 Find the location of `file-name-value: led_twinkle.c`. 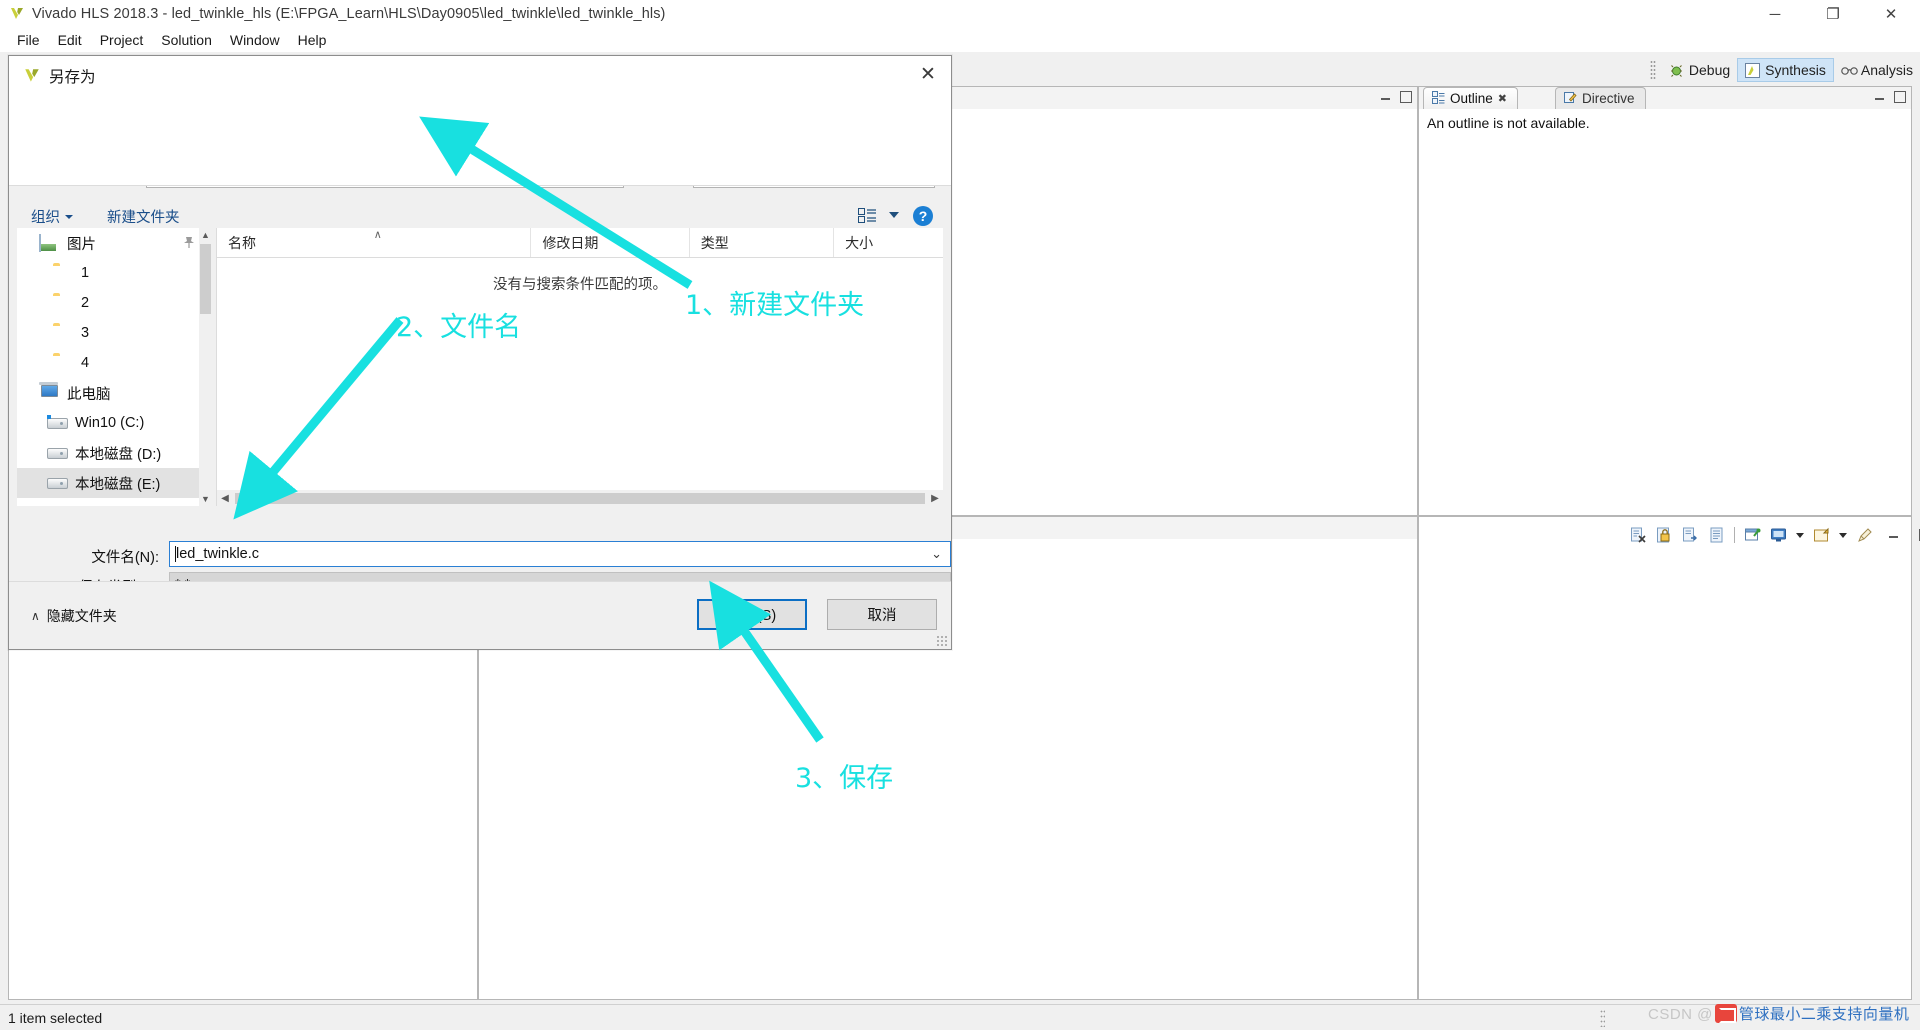

file-name-value: led_twinkle.c is located at coordinates (218, 554).